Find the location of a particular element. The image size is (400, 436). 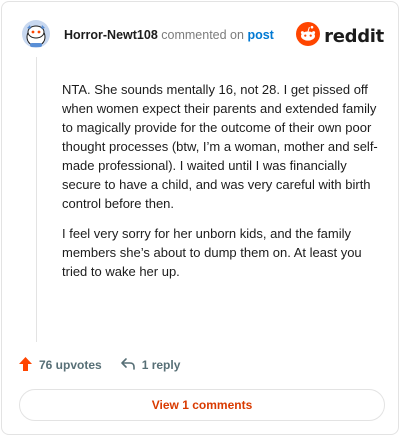

thread-line is located at coordinates (36, 199).